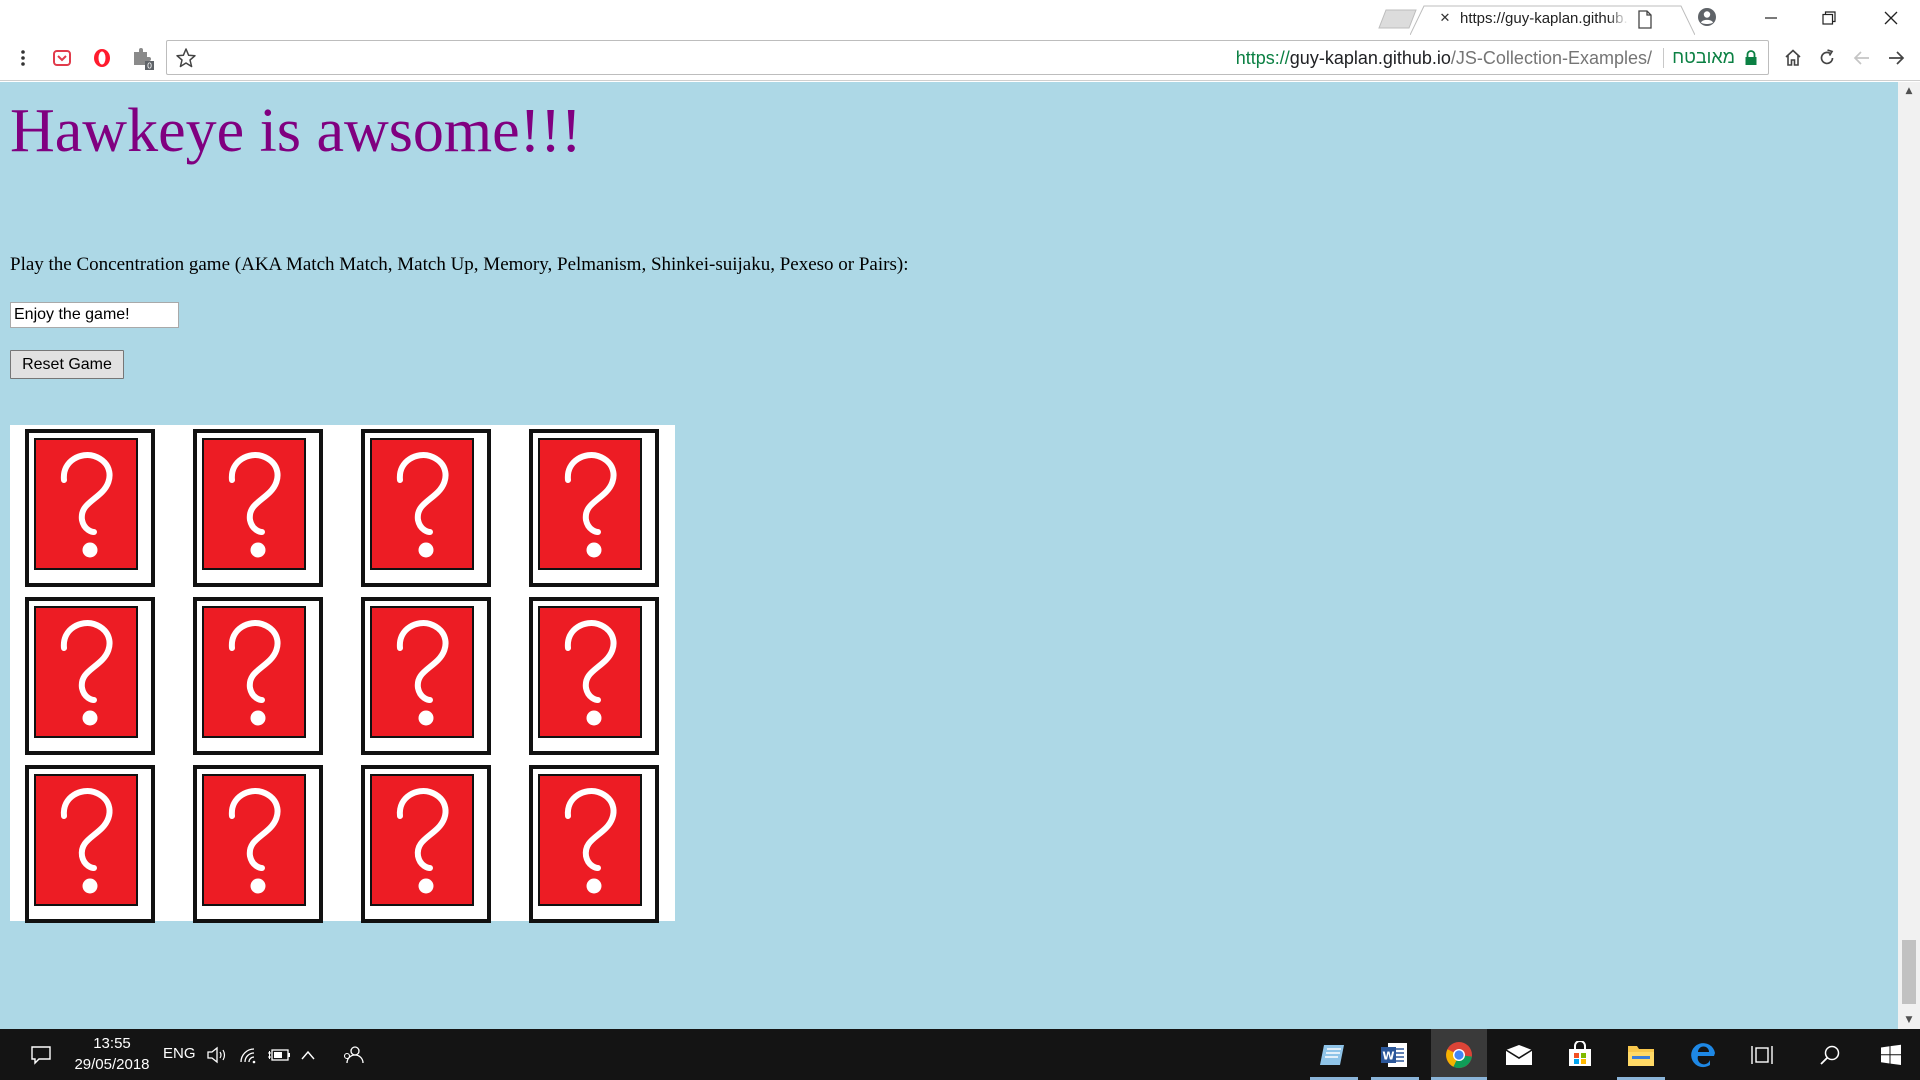  I want to click on restore-window-button, so click(1829, 17).